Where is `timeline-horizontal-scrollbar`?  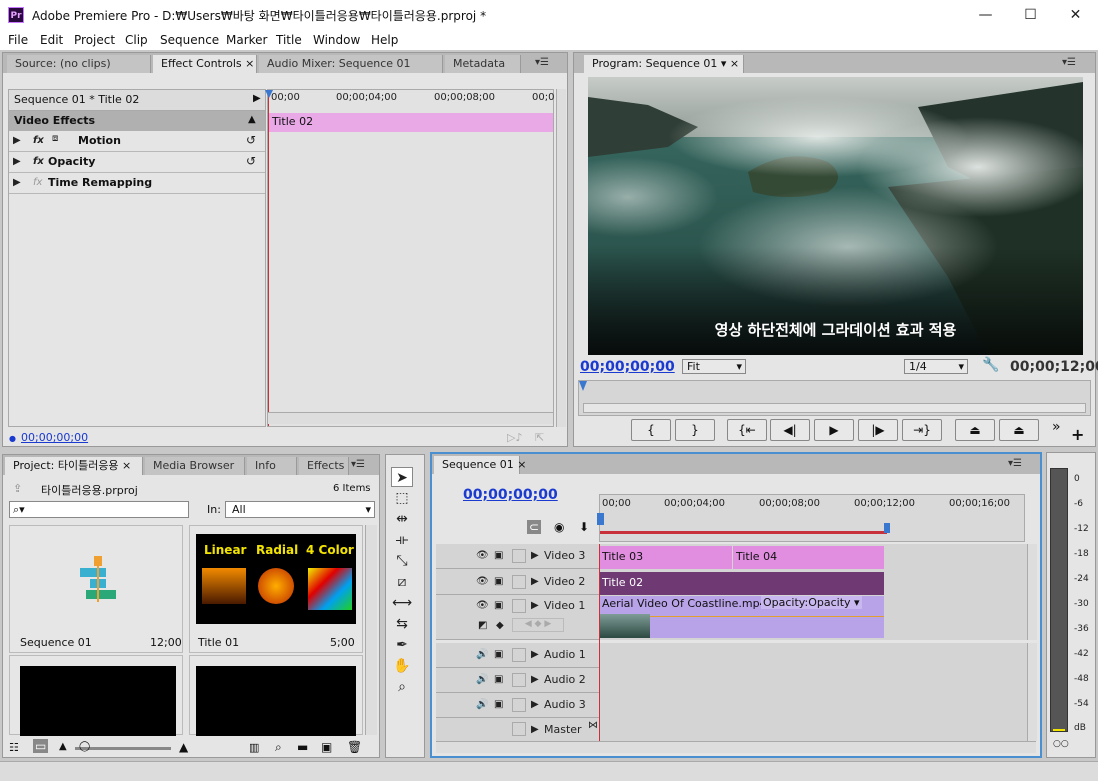 timeline-horizontal-scrollbar is located at coordinates (736, 747).